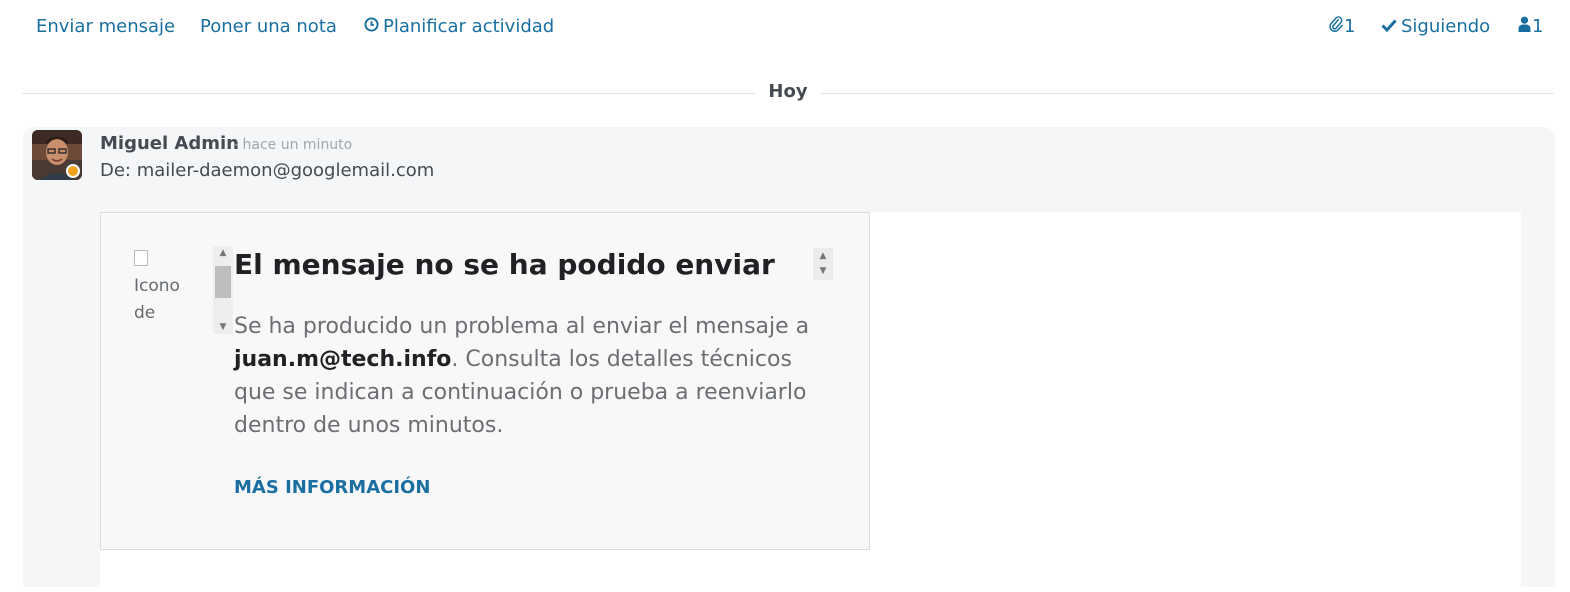 This screenshot has height=592, width=1570. I want to click on scroll-down-icon: ▼, so click(223, 327).